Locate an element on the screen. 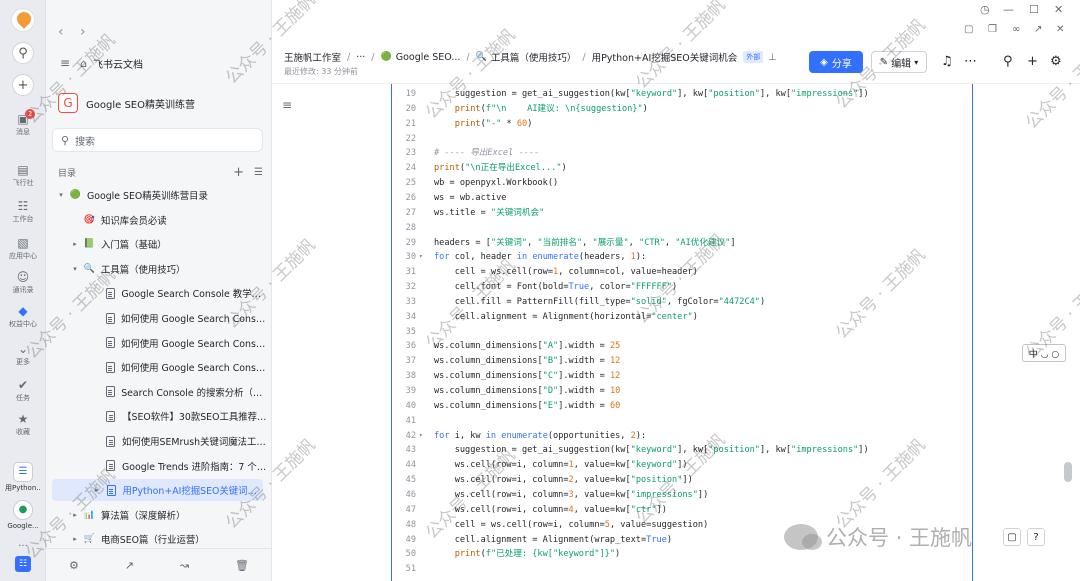  ime-indicator: 中 ◡ ○ is located at coordinates (1044, 353).